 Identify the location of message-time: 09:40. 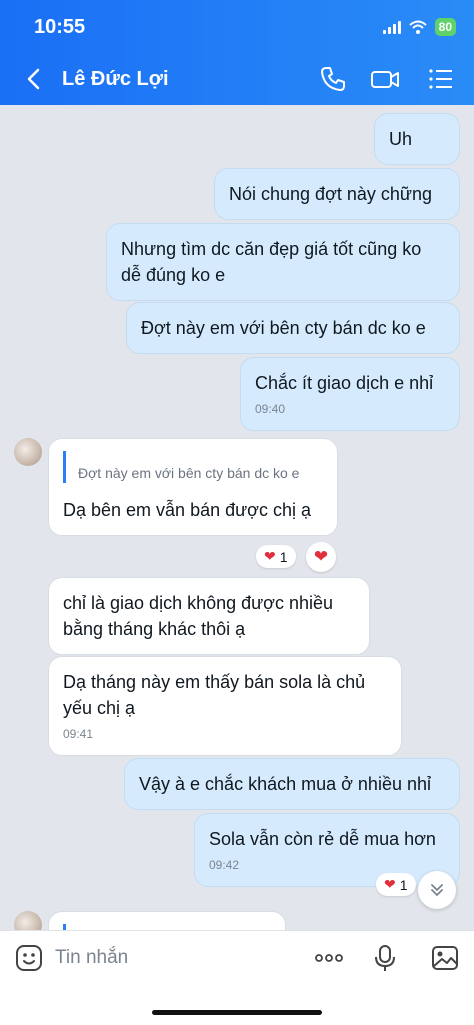
(270, 409).